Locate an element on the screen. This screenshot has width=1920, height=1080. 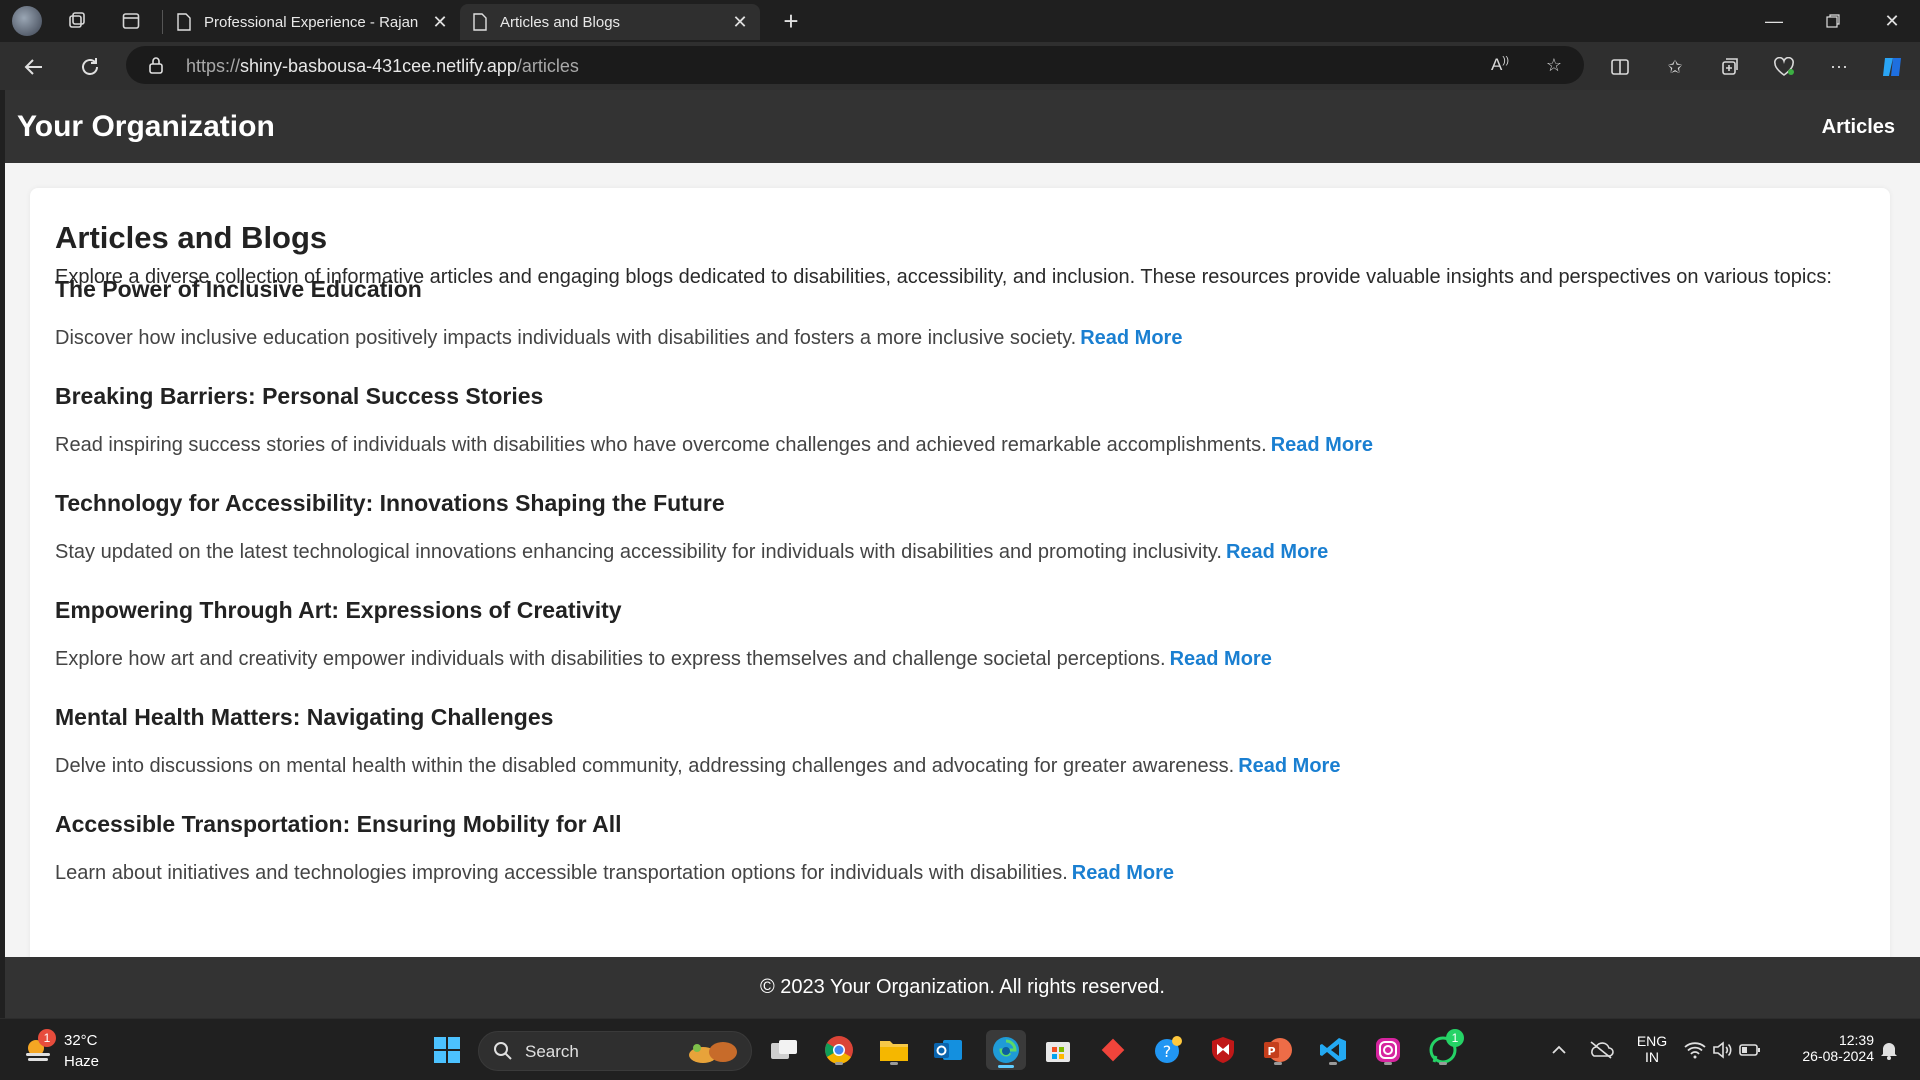
page-title: Articles and Blogs is located at coordinates (191, 237).